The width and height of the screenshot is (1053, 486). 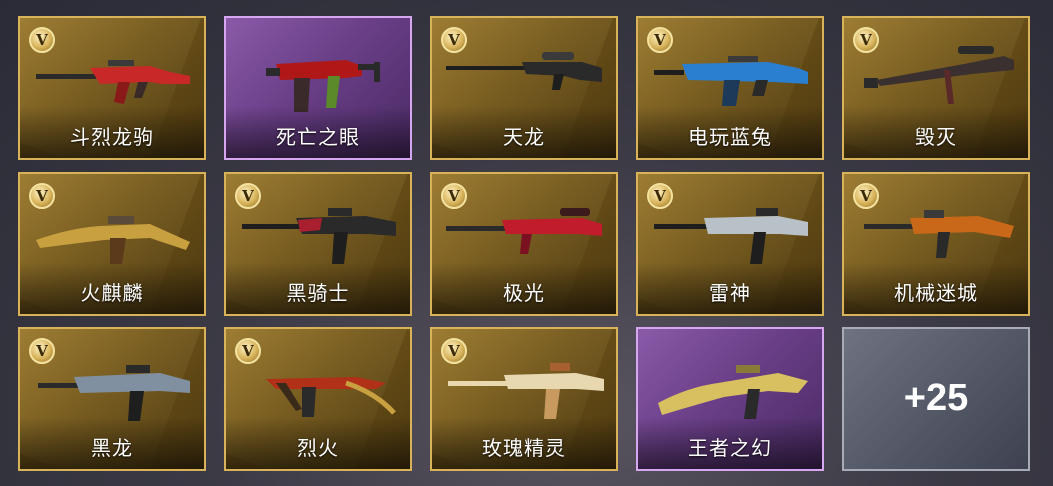 I want to click on weapon-card-9: V 雷神, so click(x=730, y=244).